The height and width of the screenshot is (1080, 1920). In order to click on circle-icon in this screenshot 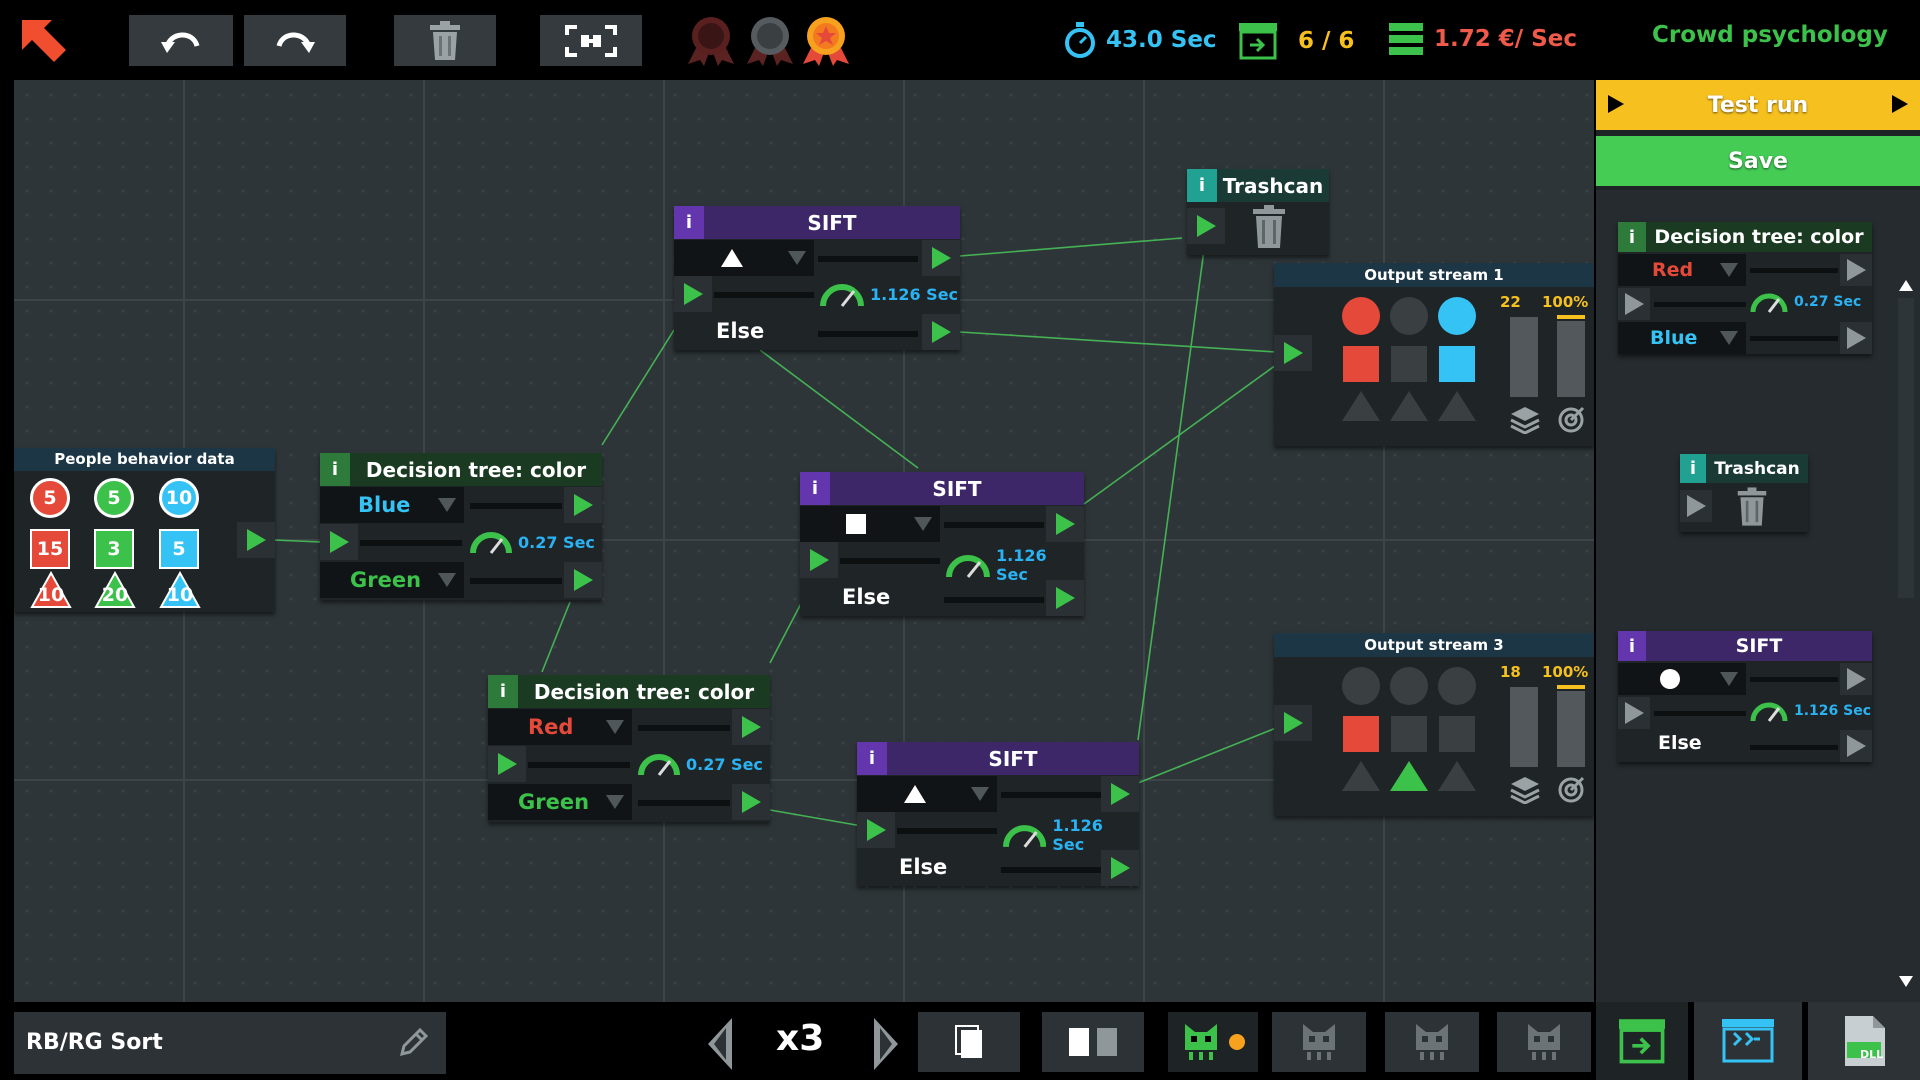, I will do `click(1670, 679)`.